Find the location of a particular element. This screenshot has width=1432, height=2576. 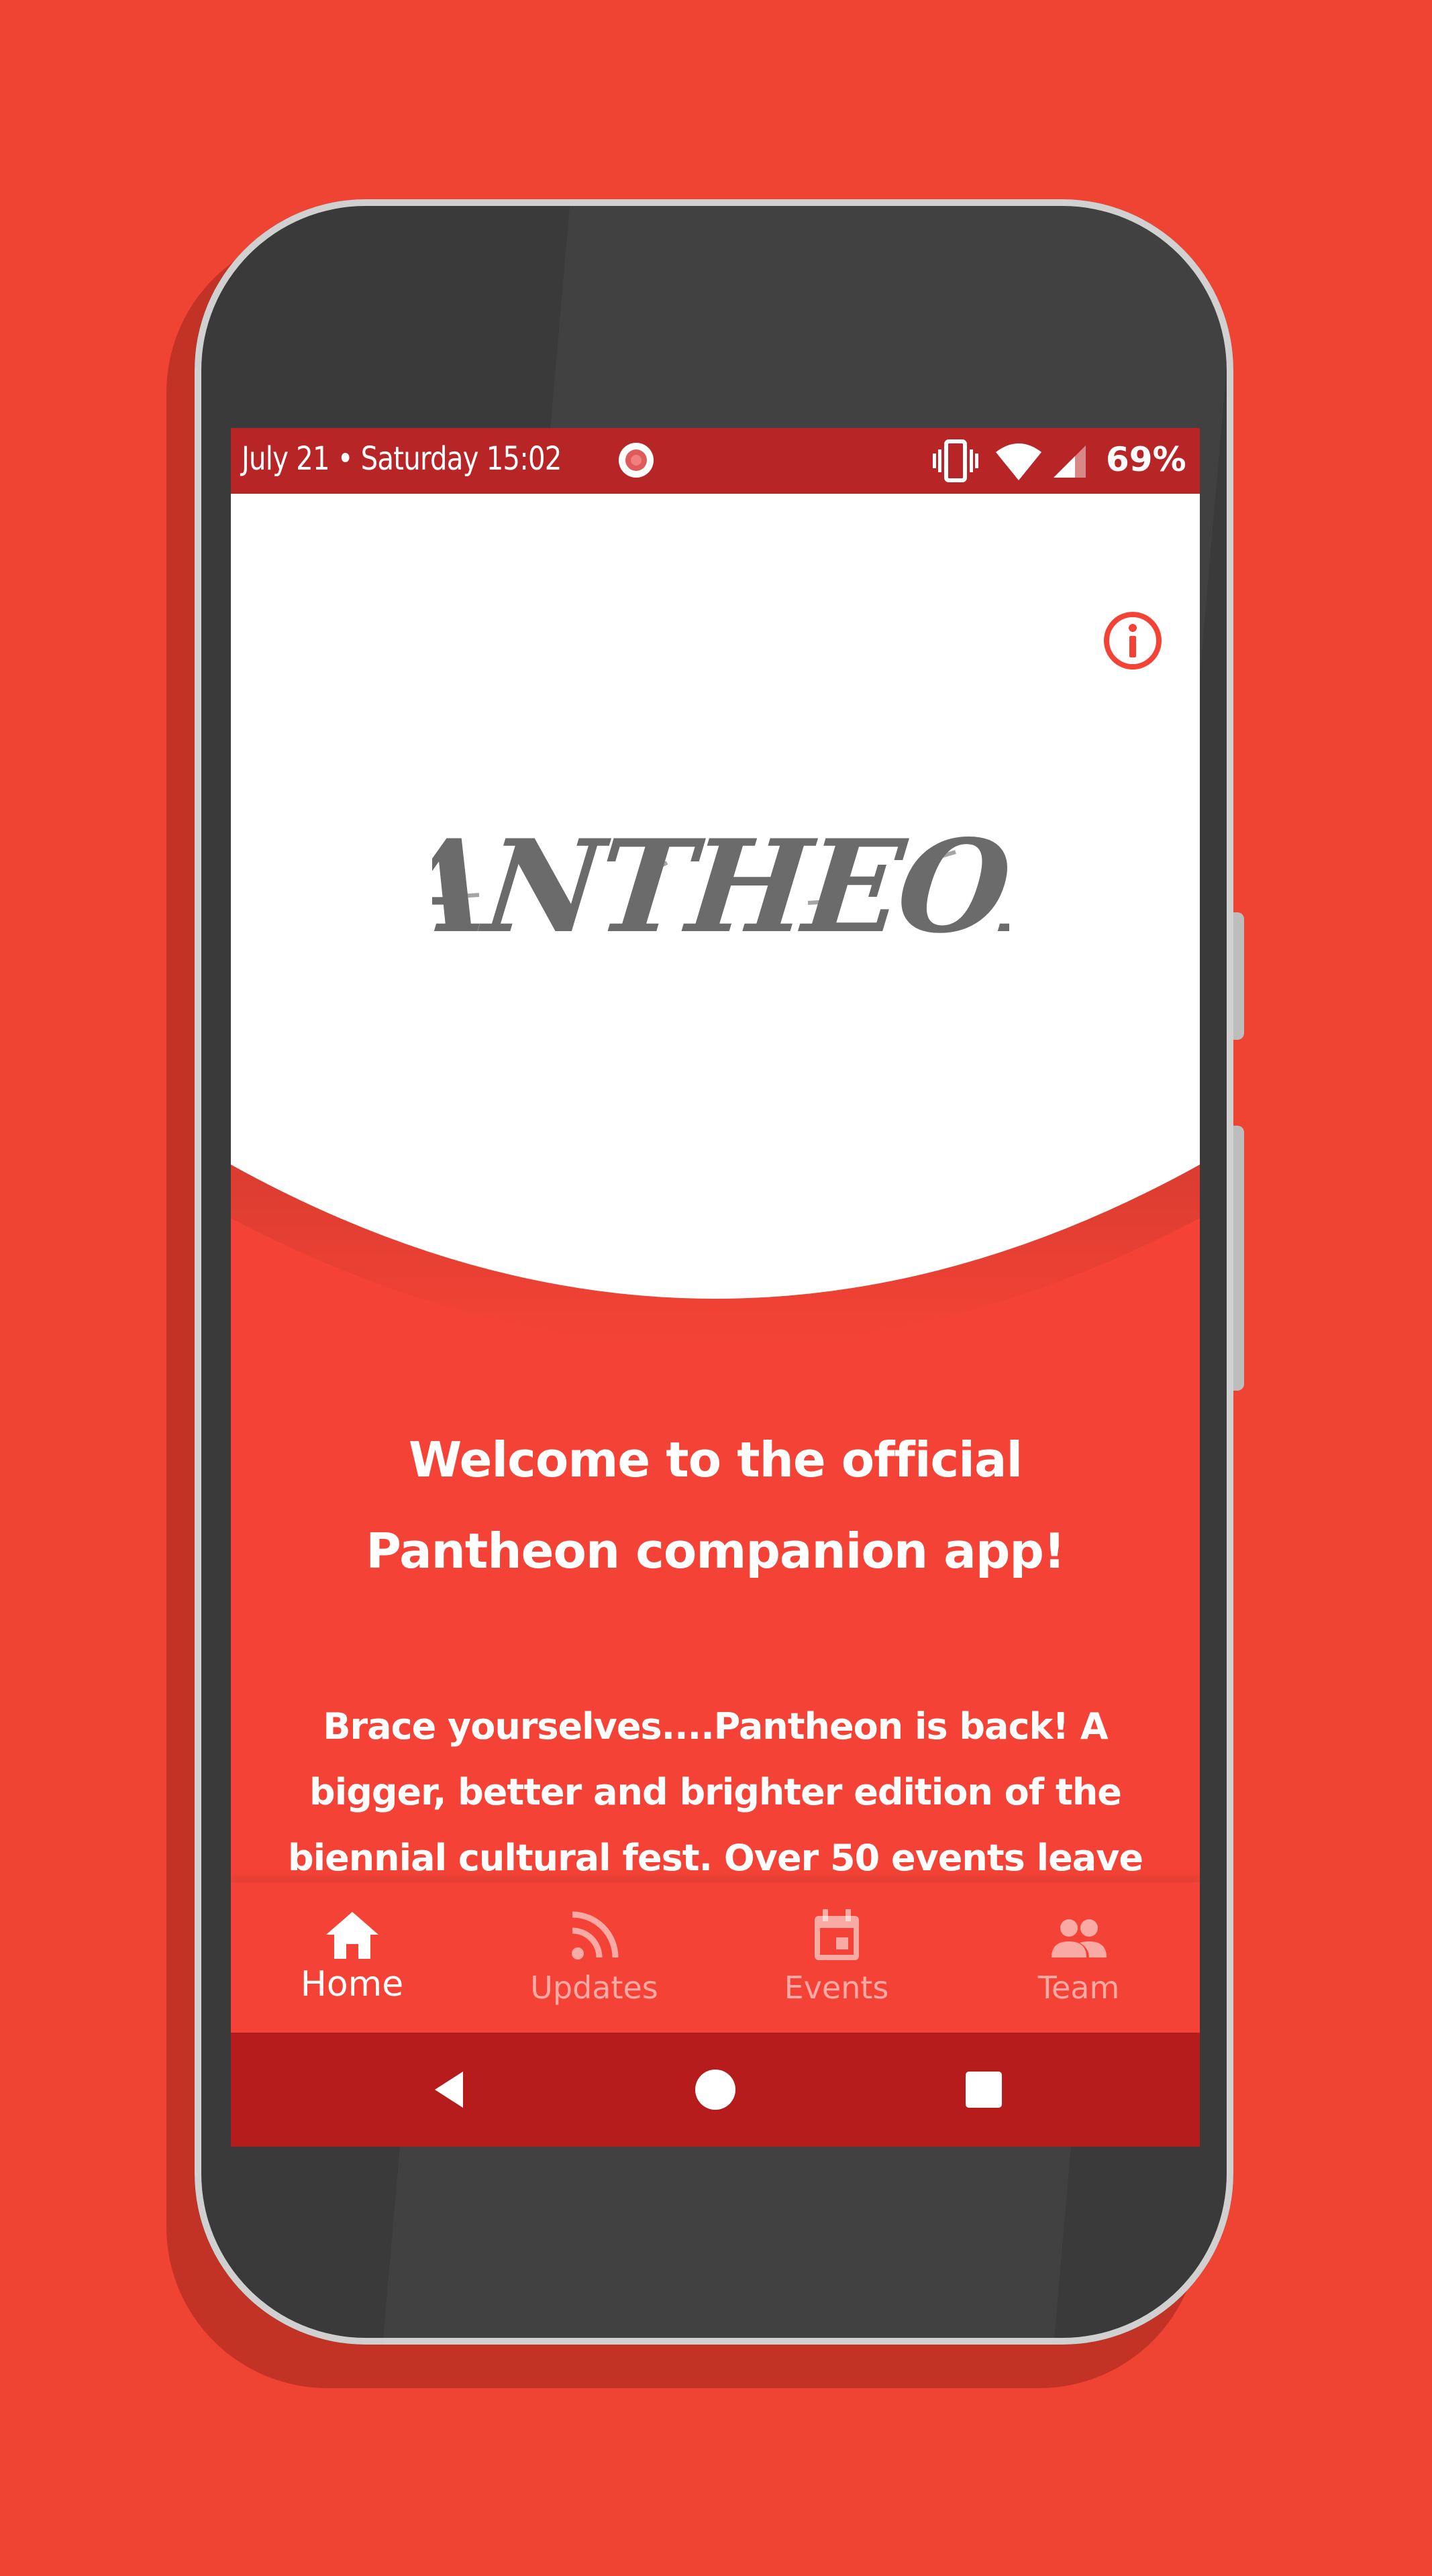

vibrate-icon is located at coordinates (955, 460).